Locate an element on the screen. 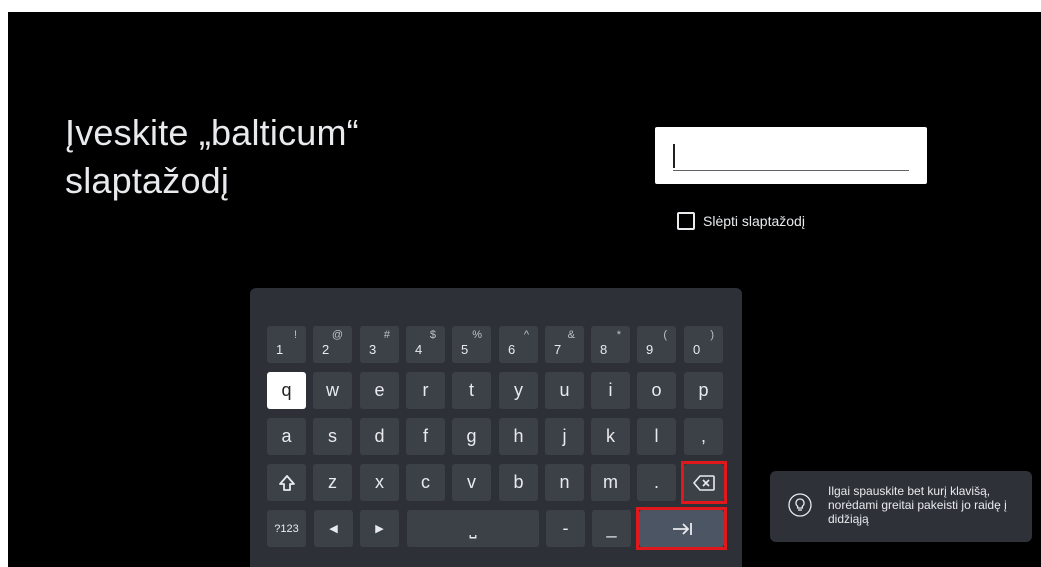  key-label: q is located at coordinates (286, 390).